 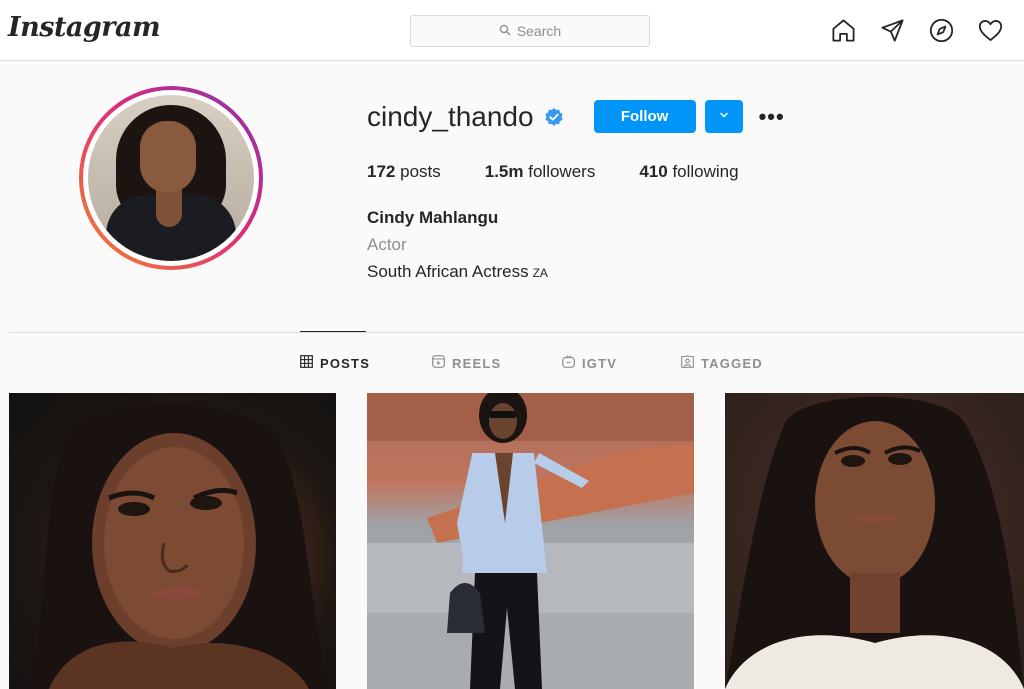 I want to click on tabs-divider, so click(x=516, y=332).